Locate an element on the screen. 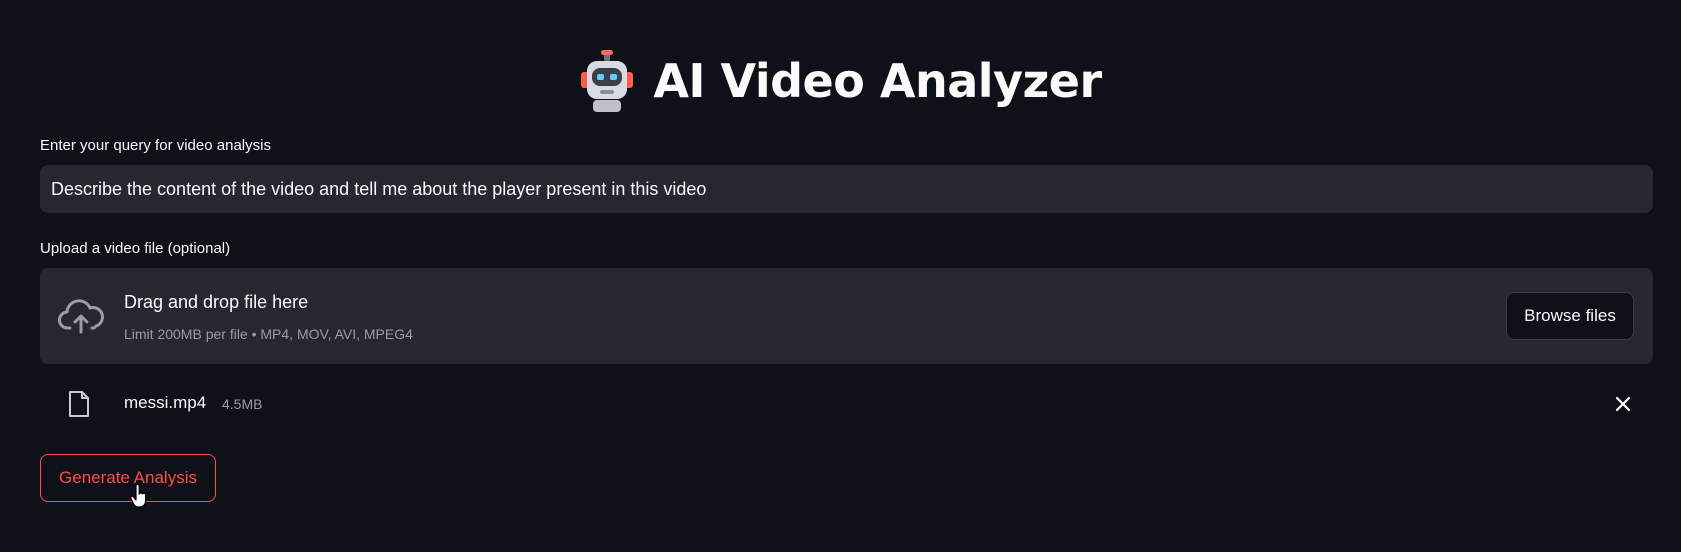 The width and height of the screenshot is (1681, 552). page-title: AI Video Analyzer is located at coordinates (877, 81).